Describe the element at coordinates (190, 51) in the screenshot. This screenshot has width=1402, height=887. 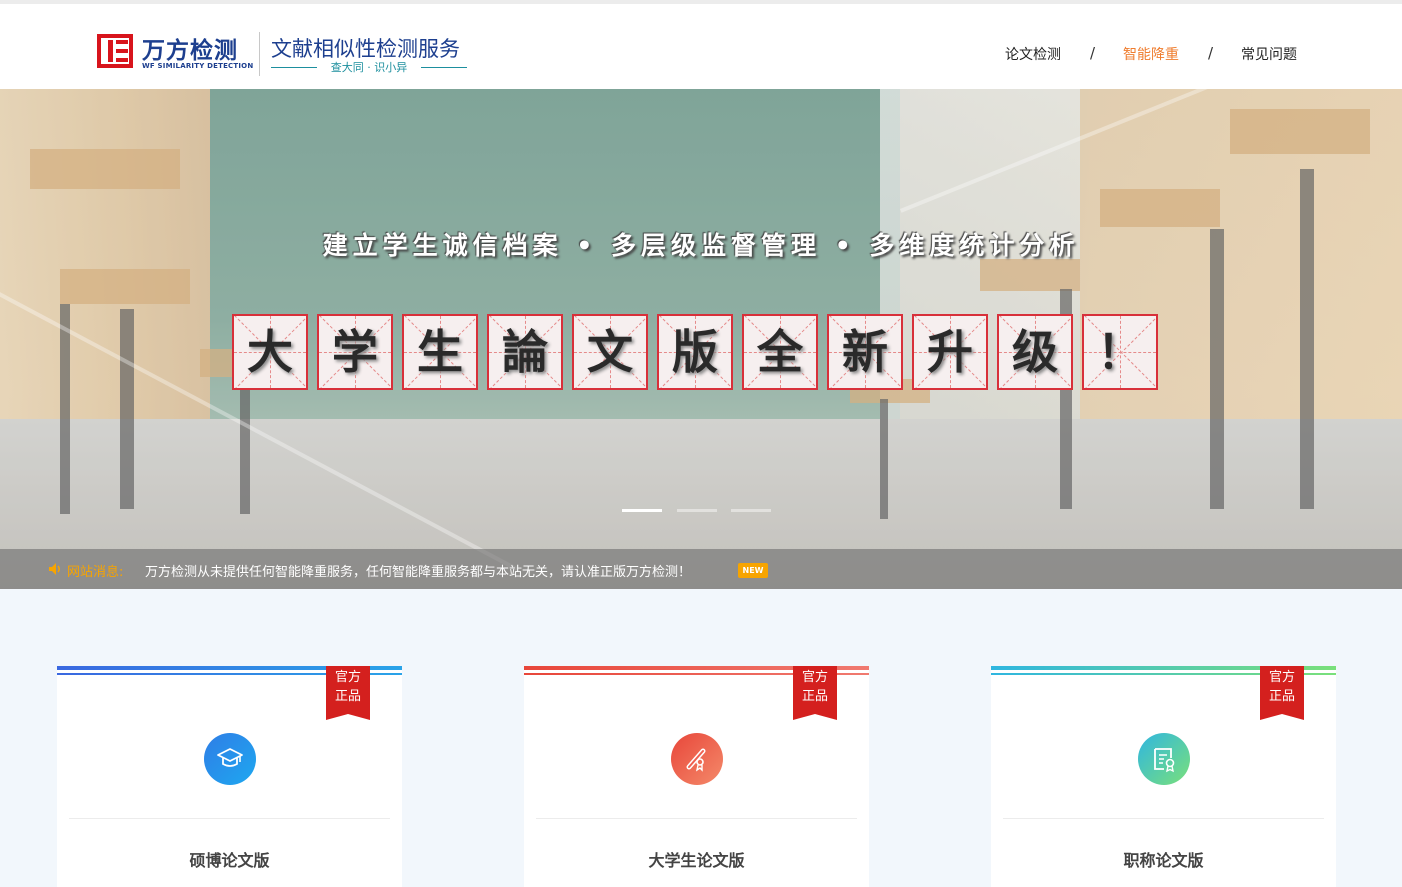
I see `logo-text: 万方检测` at that location.